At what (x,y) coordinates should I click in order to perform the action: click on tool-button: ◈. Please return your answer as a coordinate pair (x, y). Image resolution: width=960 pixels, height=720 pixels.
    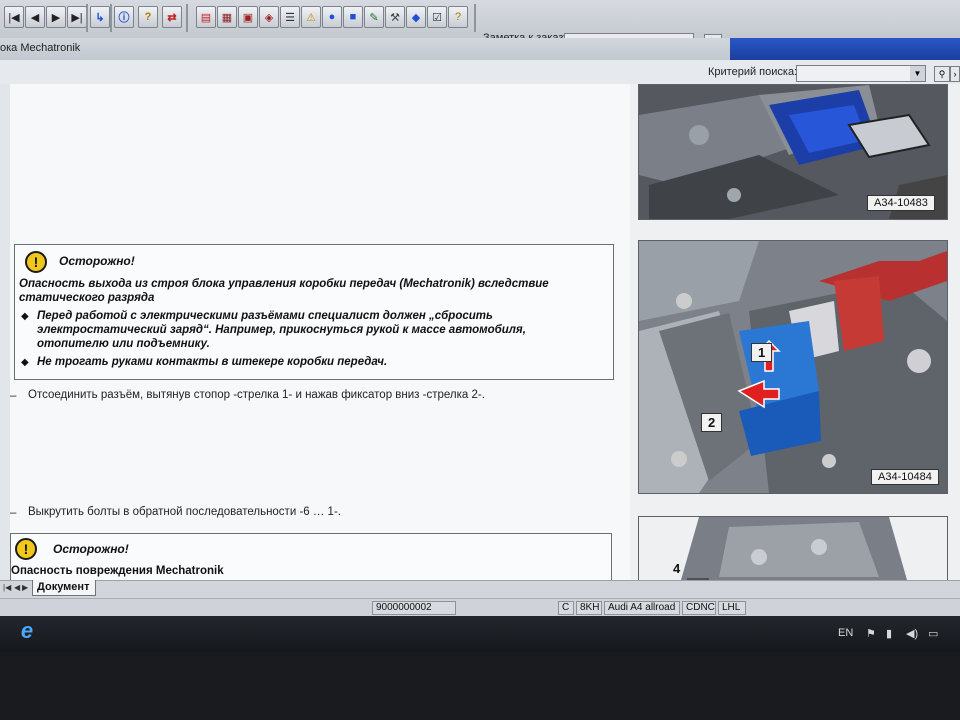
    Looking at the image, I should click on (269, 17).